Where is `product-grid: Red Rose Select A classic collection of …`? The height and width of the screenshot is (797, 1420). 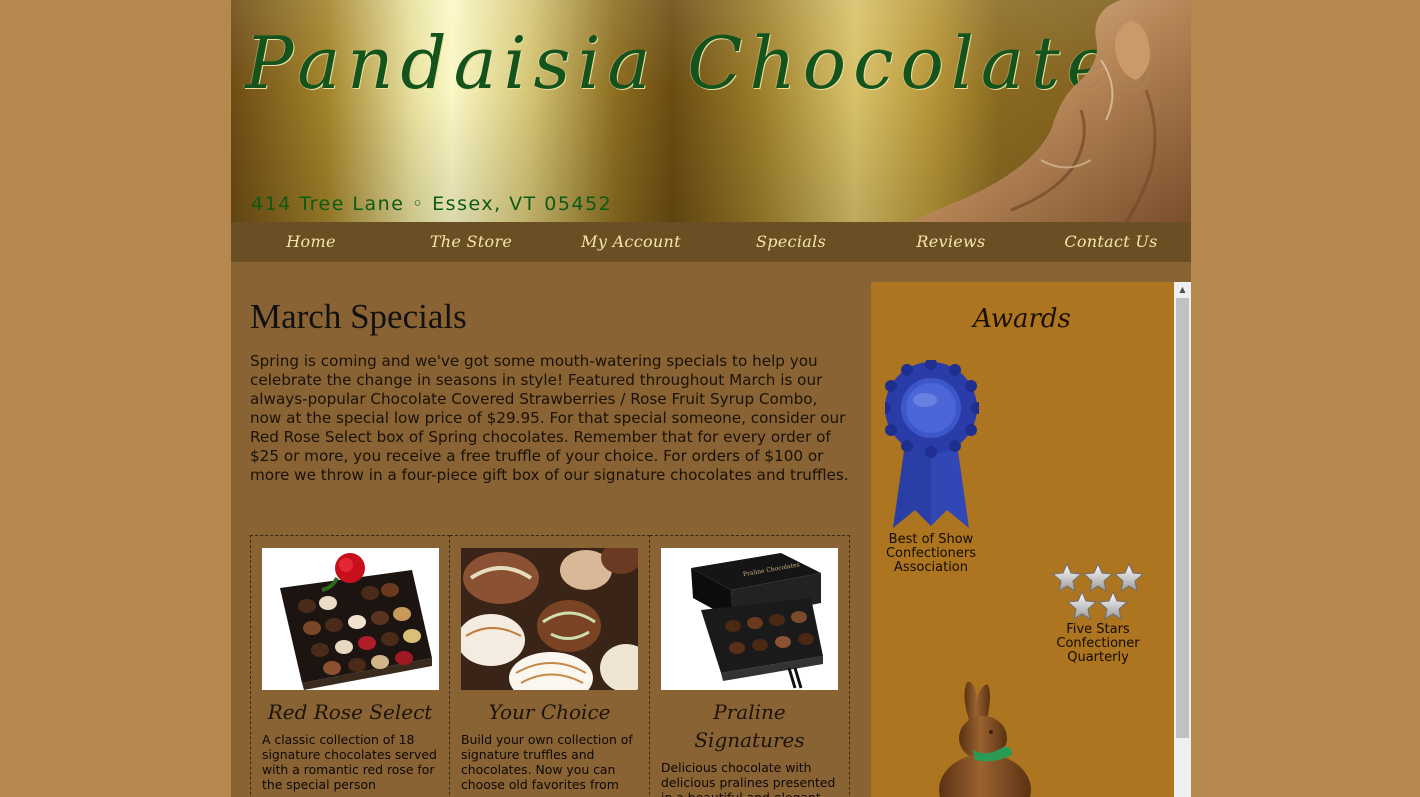 product-grid: Red Rose Select A classic collection of … is located at coordinates (551, 666).